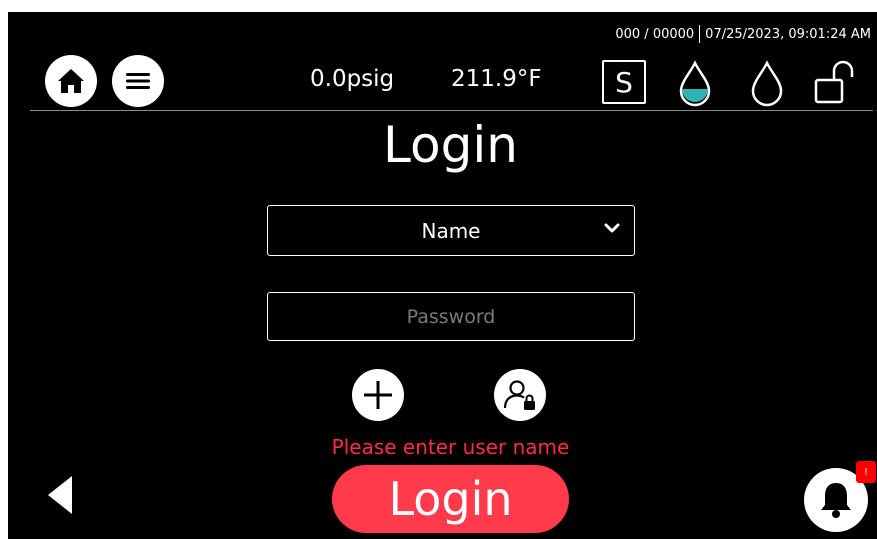 The image size is (877, 539). I want to click on user-name-select-value: Name, so click(451, 230).